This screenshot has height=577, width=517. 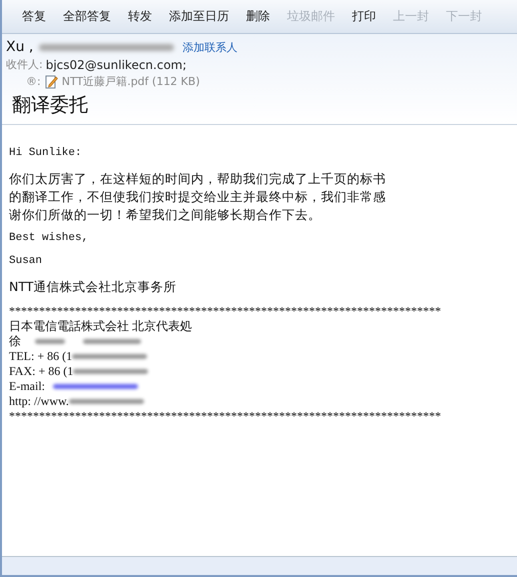 What do you see at coordinates (27, 386) in the screenshot?
I see `signature-line: E-mail:` at bounding box center [27, 386].